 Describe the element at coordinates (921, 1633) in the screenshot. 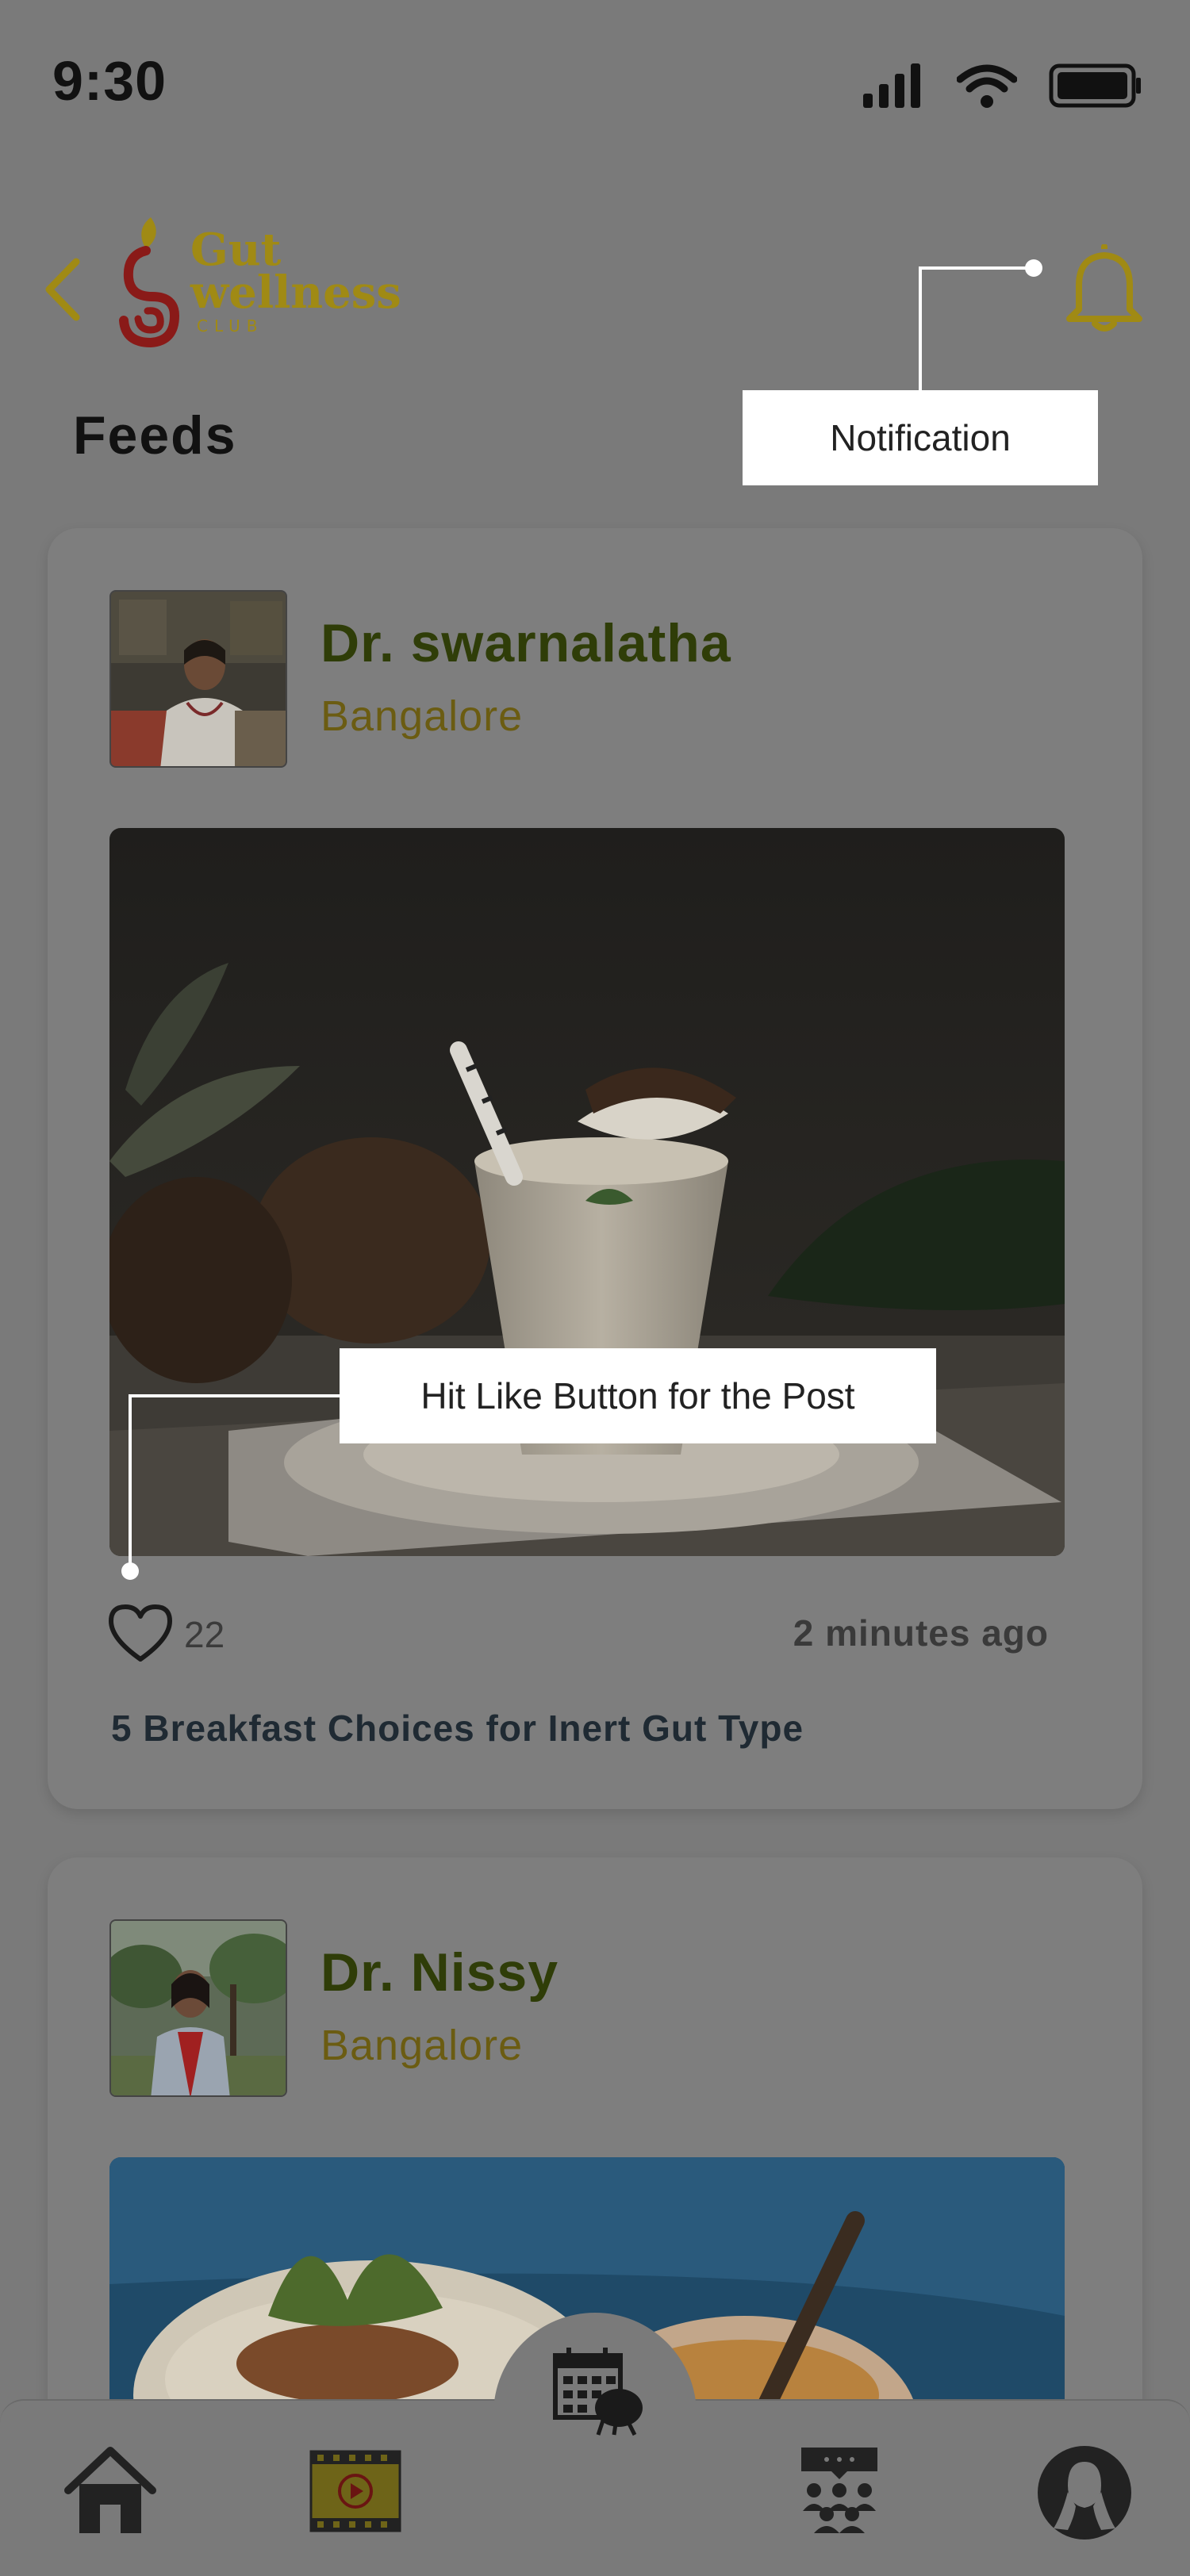

I see `post-timestamp: 2 minutes ago` at that location.